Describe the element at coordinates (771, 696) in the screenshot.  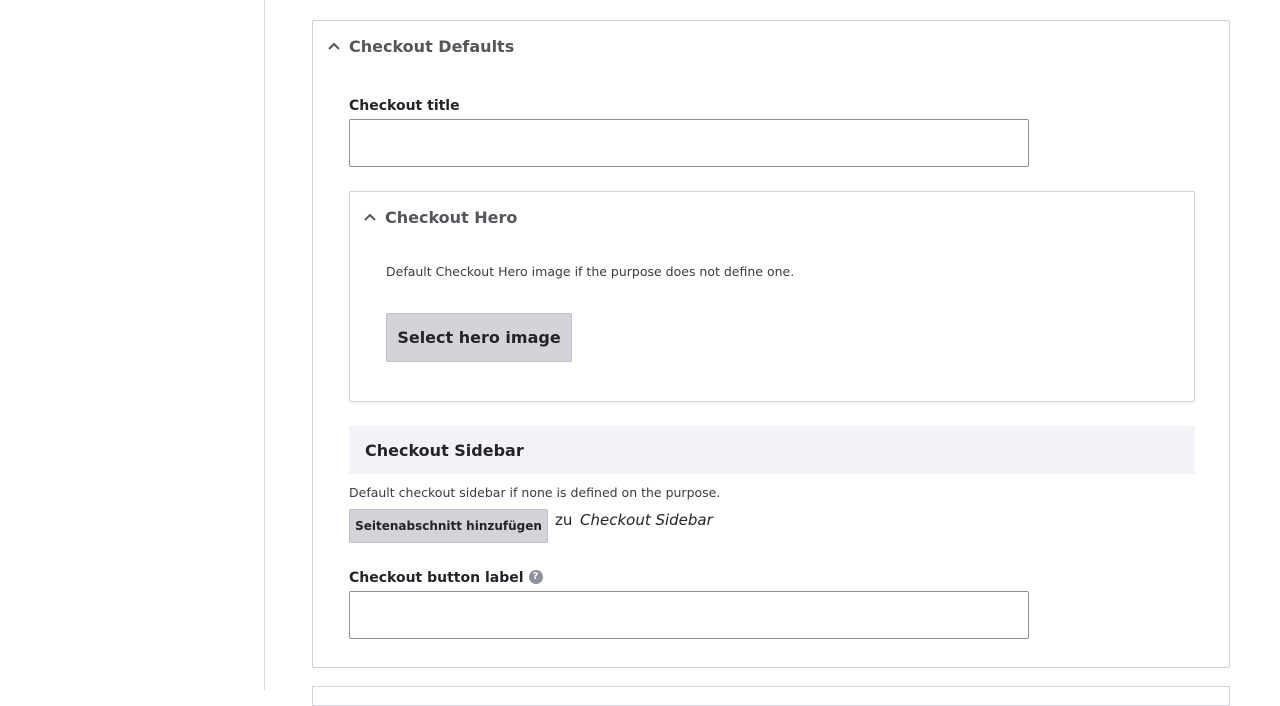
I see `next-details-panel` at that location.